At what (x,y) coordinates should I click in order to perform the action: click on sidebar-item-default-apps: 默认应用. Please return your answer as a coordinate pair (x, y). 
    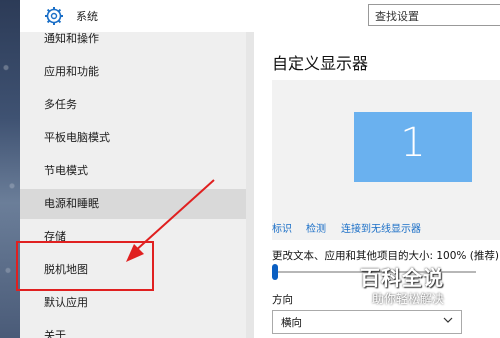
    Looking at the image, I should click on (133, 303).